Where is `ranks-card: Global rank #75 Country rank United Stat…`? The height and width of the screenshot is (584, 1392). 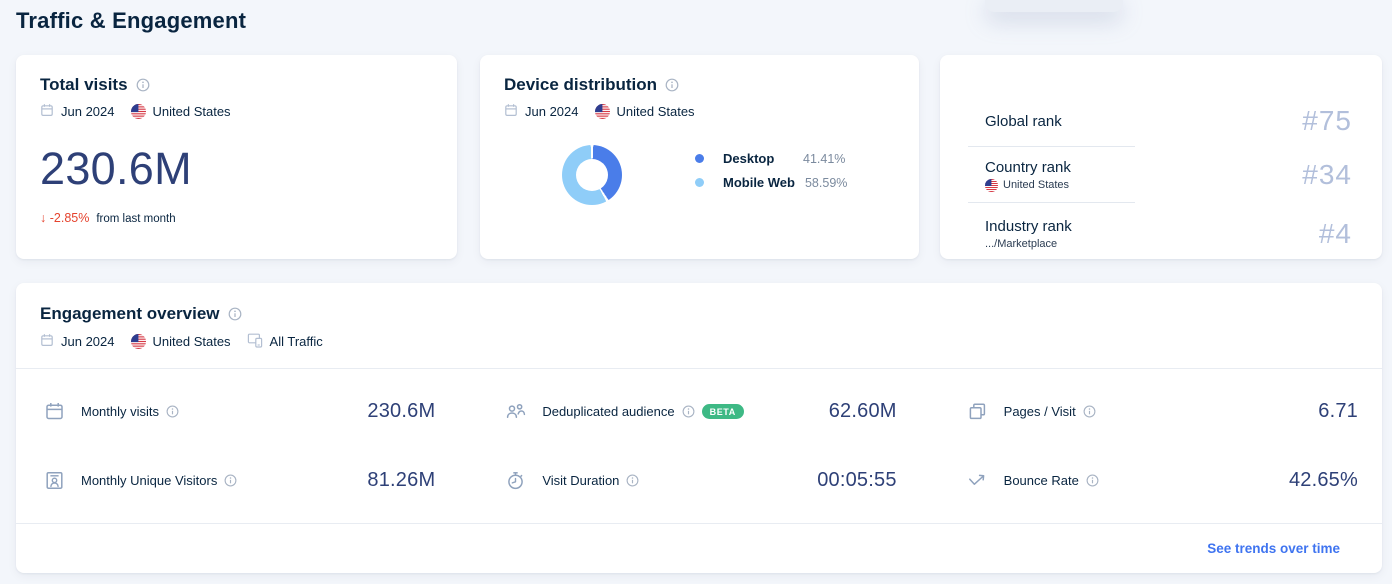
ranks-card: Global rank #75 Country rank United Stat… is located at coordinates (1161, 157).